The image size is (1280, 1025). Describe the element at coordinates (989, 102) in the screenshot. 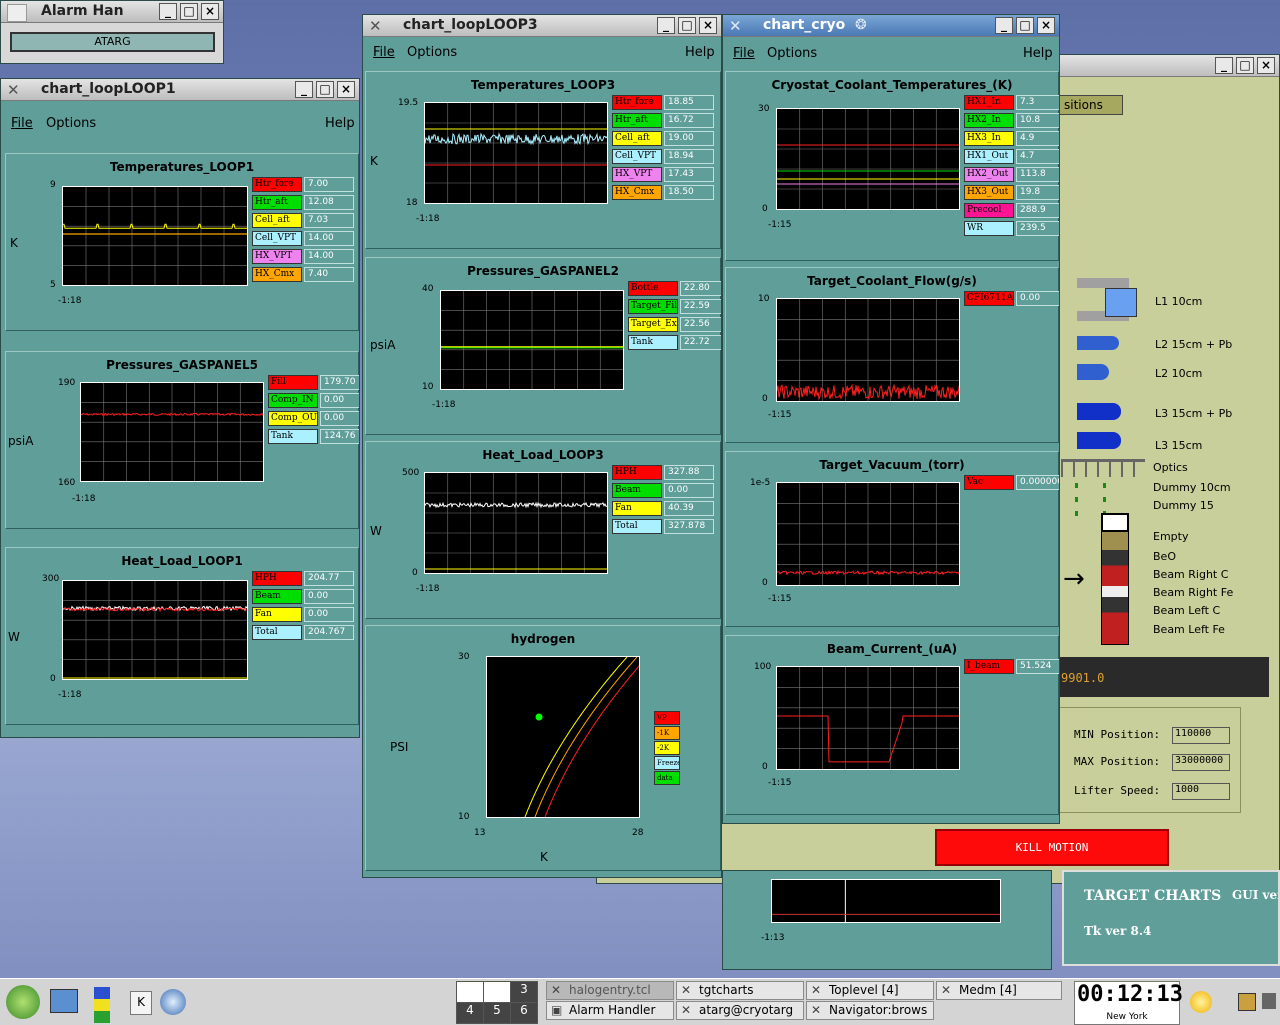

I see `legend-name: HX1_In` at that location.